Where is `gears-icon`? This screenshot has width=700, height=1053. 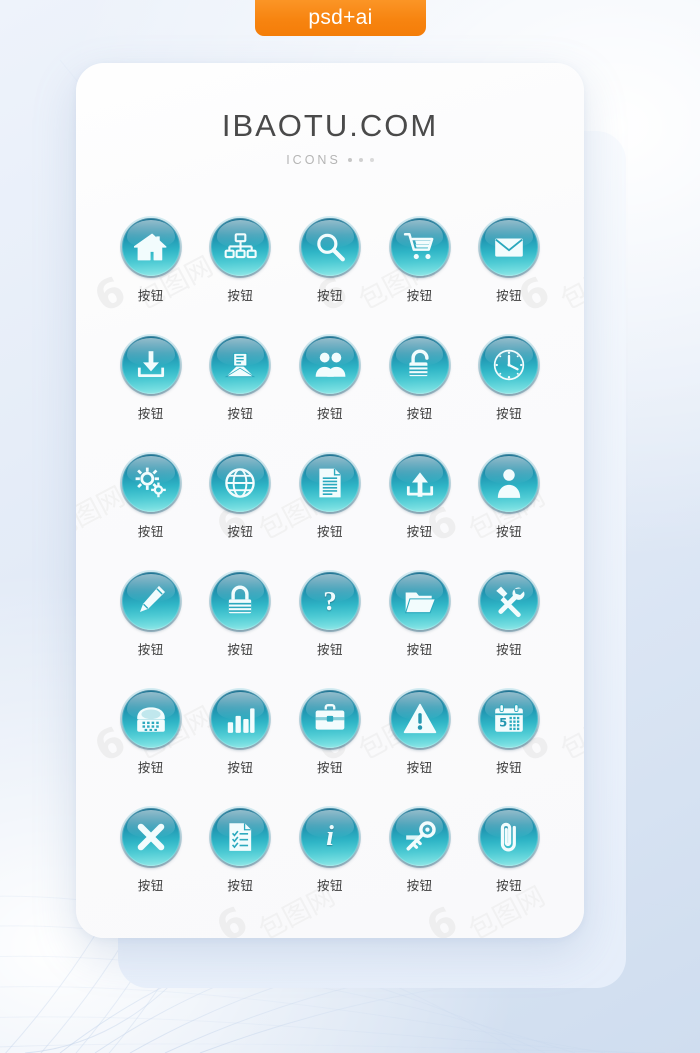 gears-icon is located at coordinates (151, 483).